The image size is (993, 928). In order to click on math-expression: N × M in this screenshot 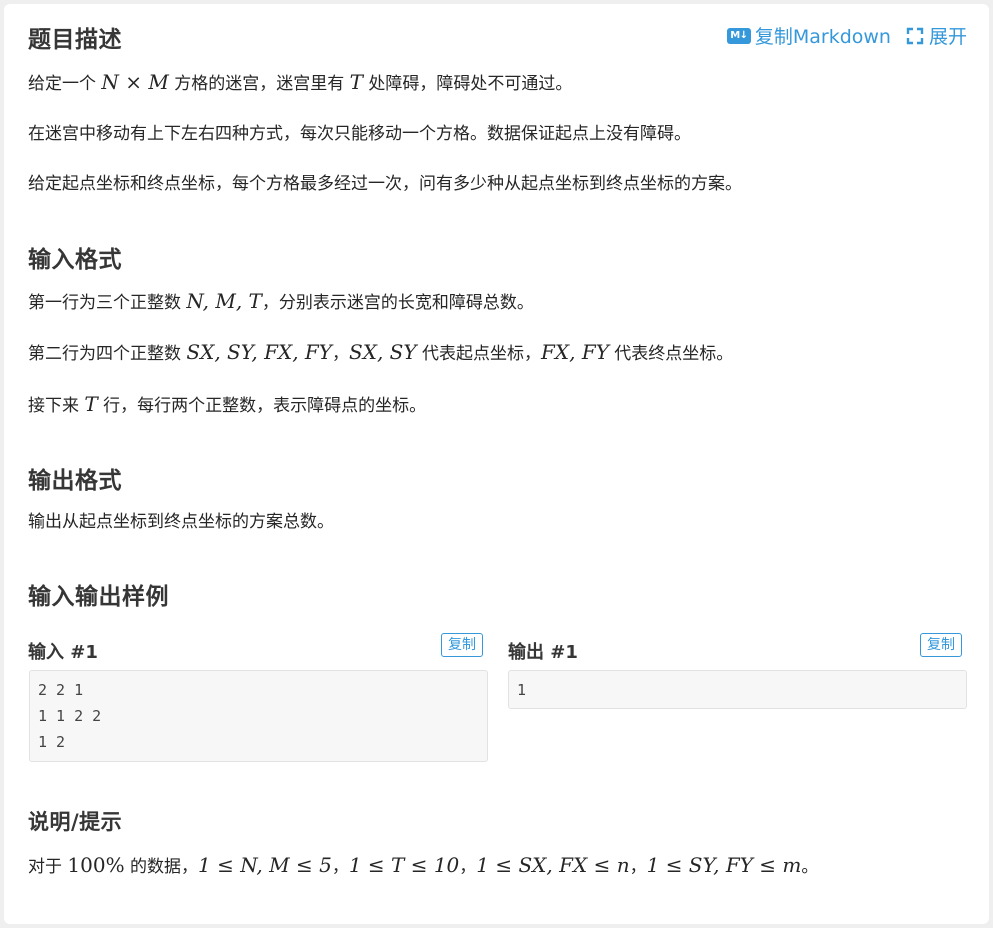, I will do `click(135, 82)`.